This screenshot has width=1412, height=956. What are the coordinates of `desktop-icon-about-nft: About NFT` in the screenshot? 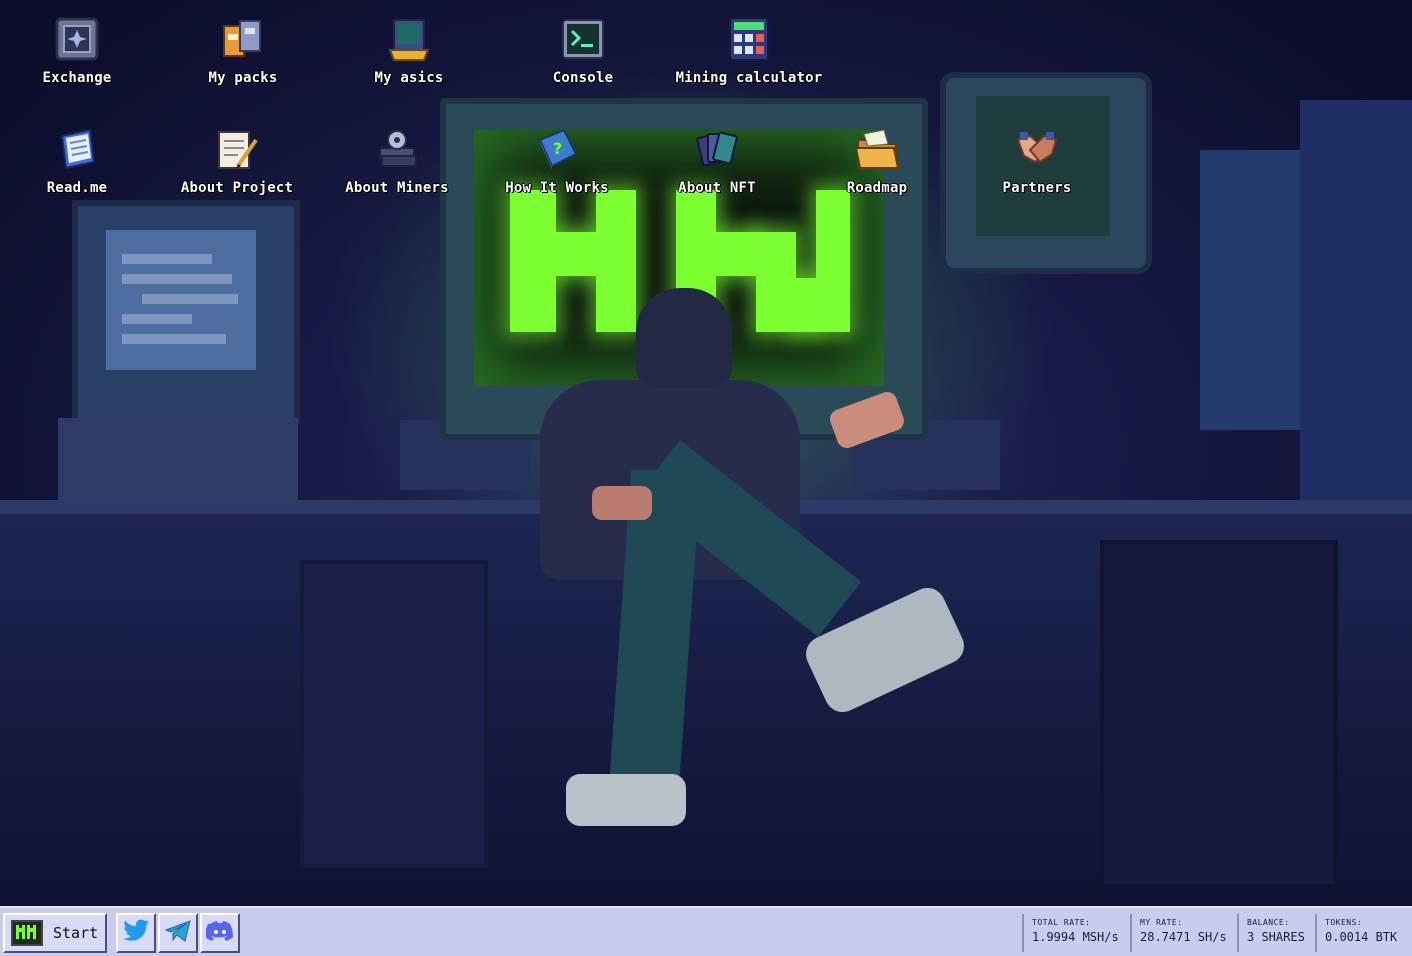 It's located at (717, 162).